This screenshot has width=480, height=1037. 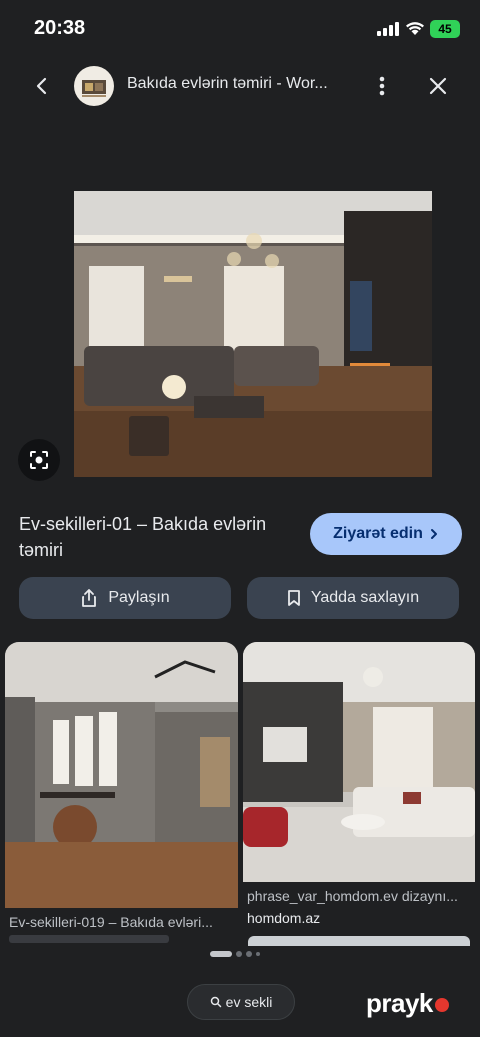 What do you see at coordinates (438, 86) in the screenshot?
I see `close-icon` at bounding box center [438, 86].